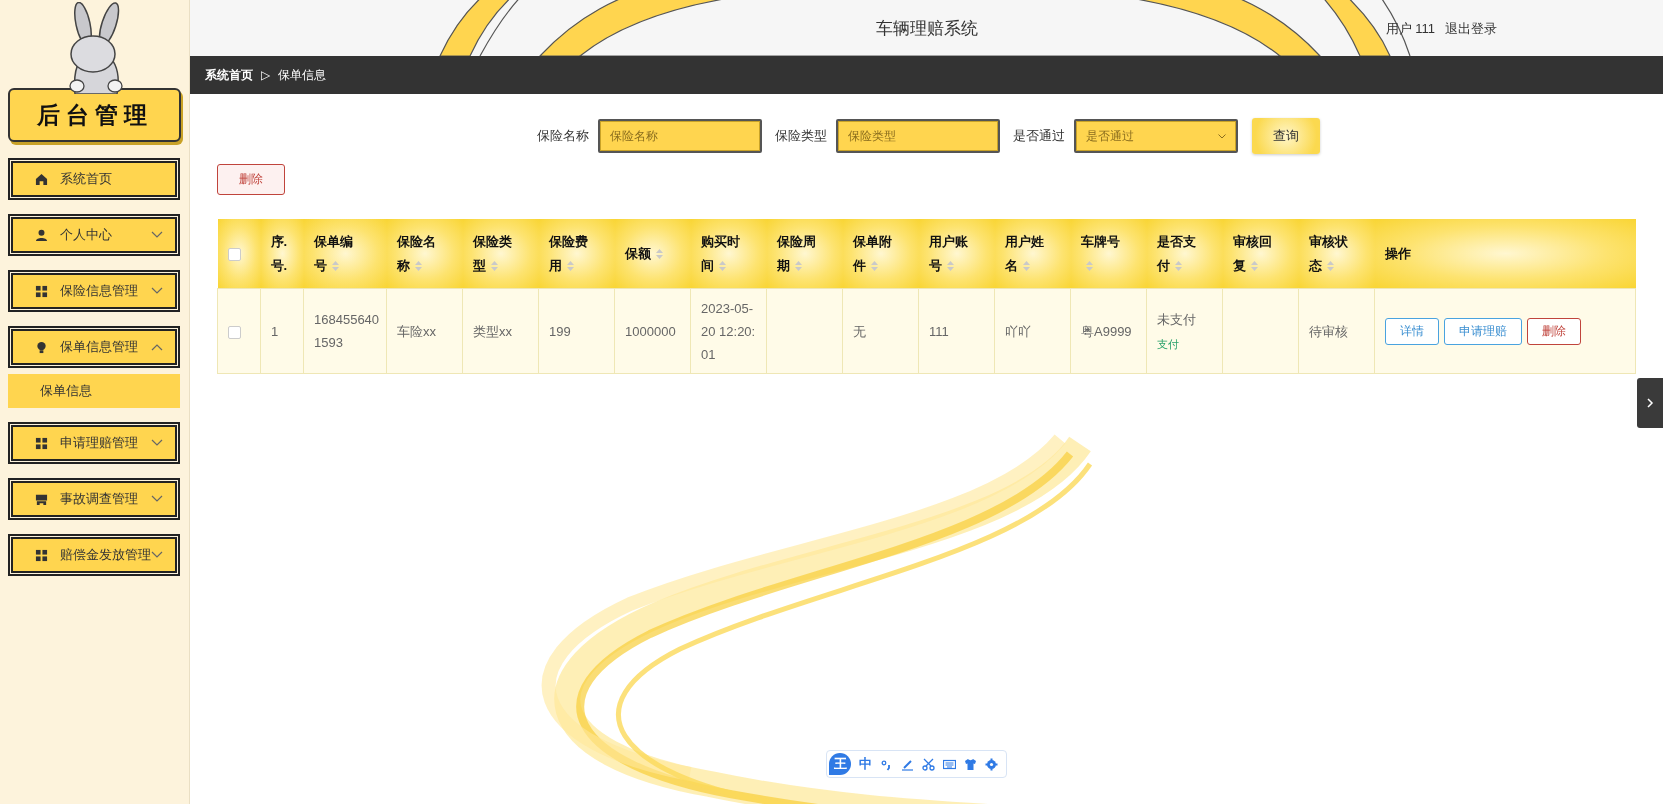  What do you see at coordinates (801, 136) in the screenshot?
I see `filter-label: 保险类型` at bounding box center [801, 136].